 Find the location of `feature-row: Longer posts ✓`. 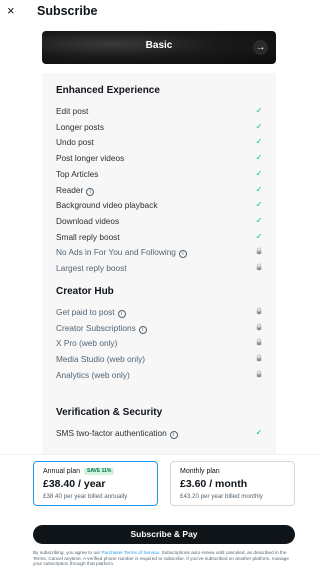

feature-row: Longer posts ✓ is located at coordinates (160, 127).